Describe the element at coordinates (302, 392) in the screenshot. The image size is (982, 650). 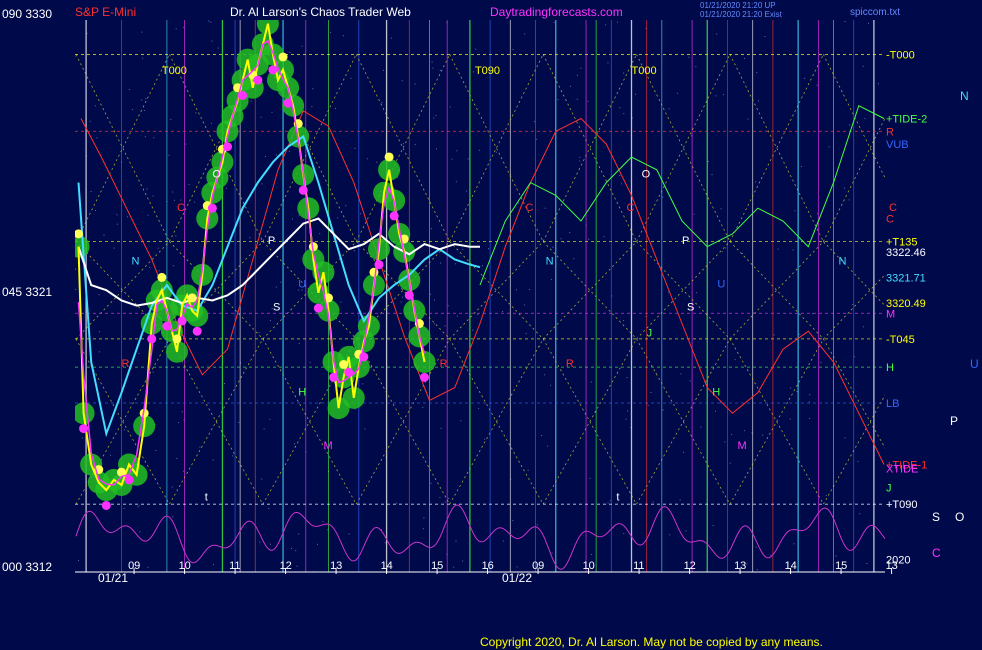
I see `planet-marker-7: H` at that location.